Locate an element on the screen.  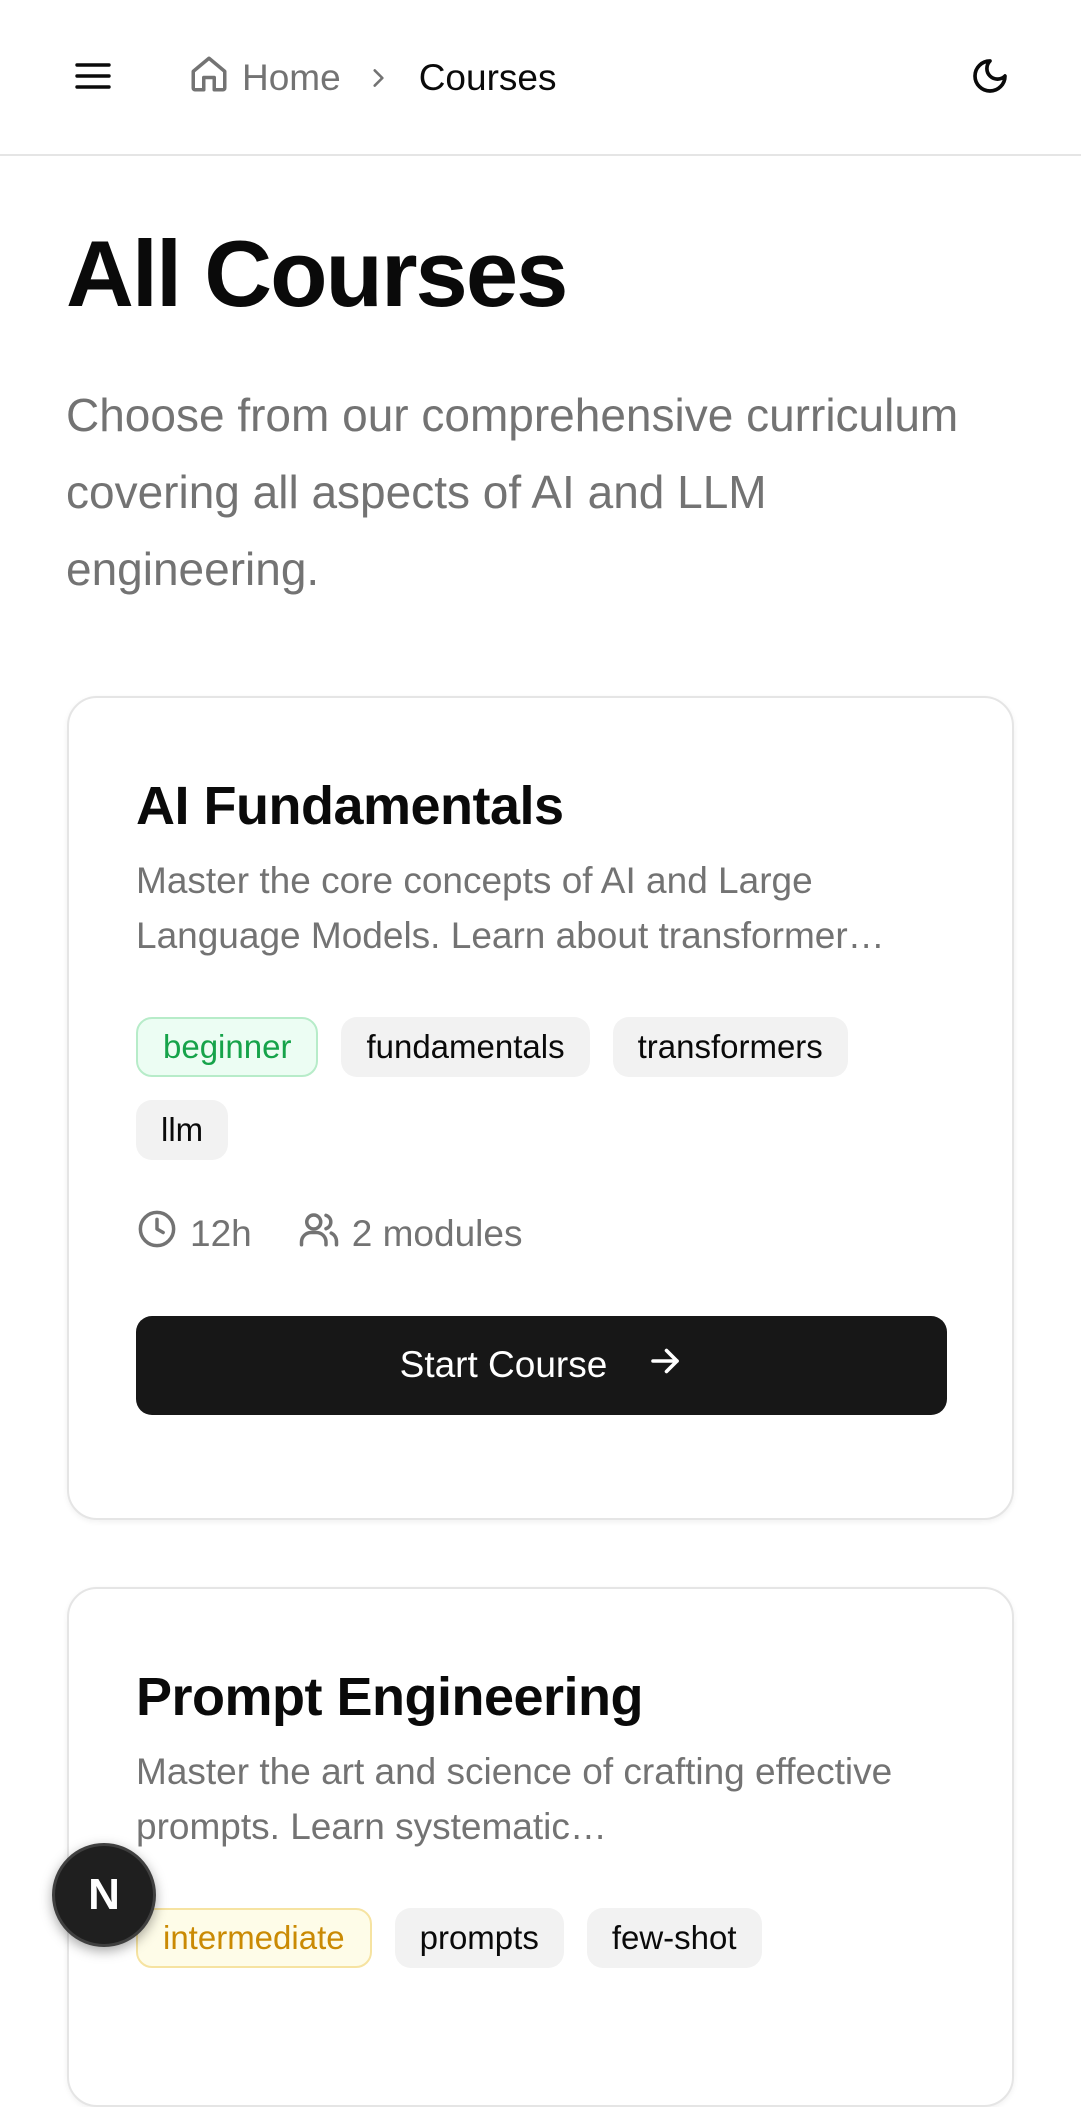
moon-icon is located at coordinates (990, 78).